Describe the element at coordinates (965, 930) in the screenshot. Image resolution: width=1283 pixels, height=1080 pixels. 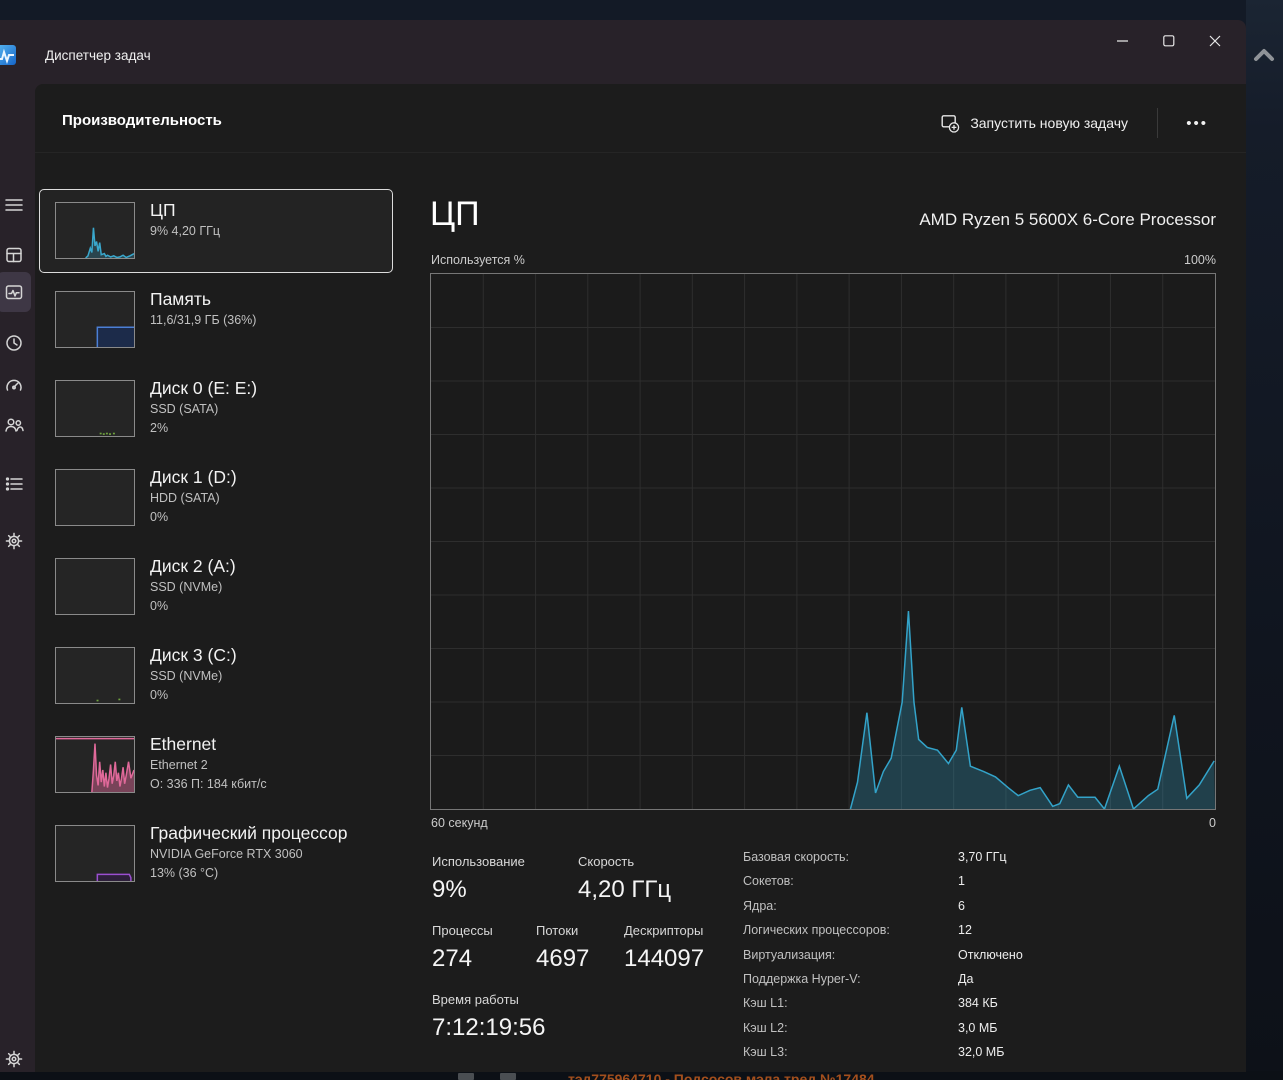
I see `info-value: 12` at that location.